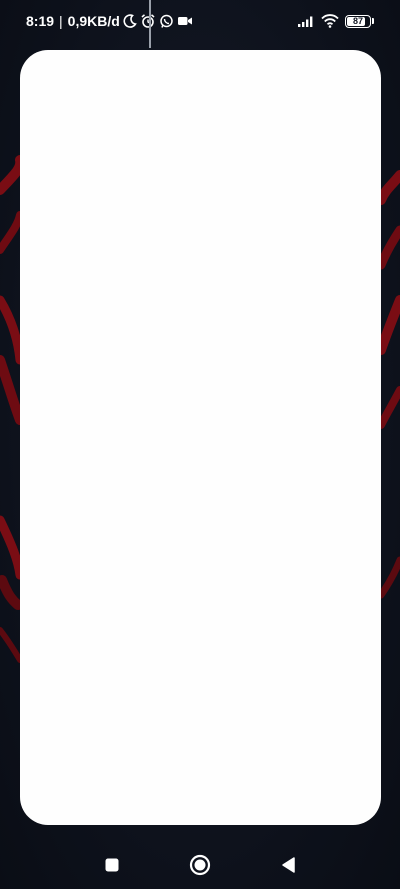 This screenshot has width=400, height=889. I want to click on network-speed: 0,9KB/d, so click(93, 21).